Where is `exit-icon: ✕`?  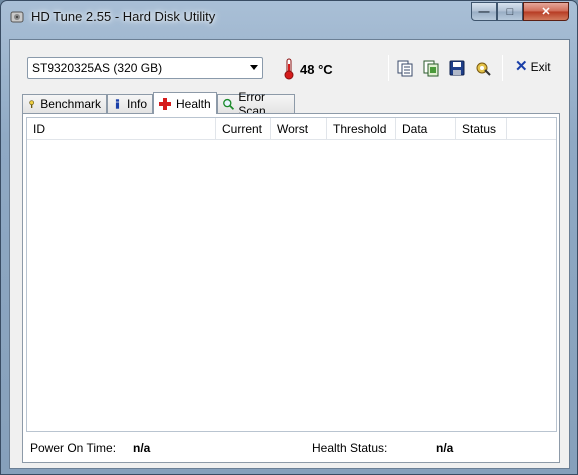 exit-icon: ✕ is located at coordinates (521, 66).